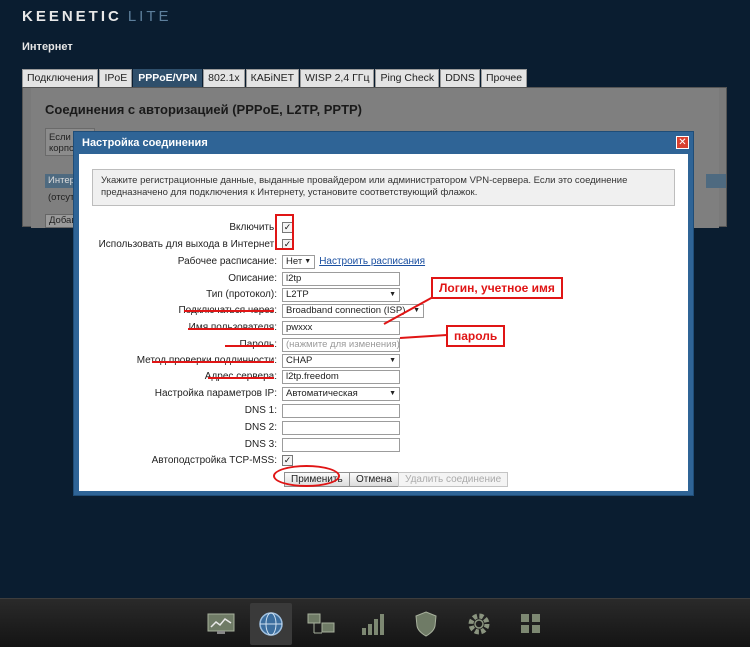  What do you see at coordinates (479, 624) in the screenshot?
I see `gear-icon` at bounding box center [479, 624].